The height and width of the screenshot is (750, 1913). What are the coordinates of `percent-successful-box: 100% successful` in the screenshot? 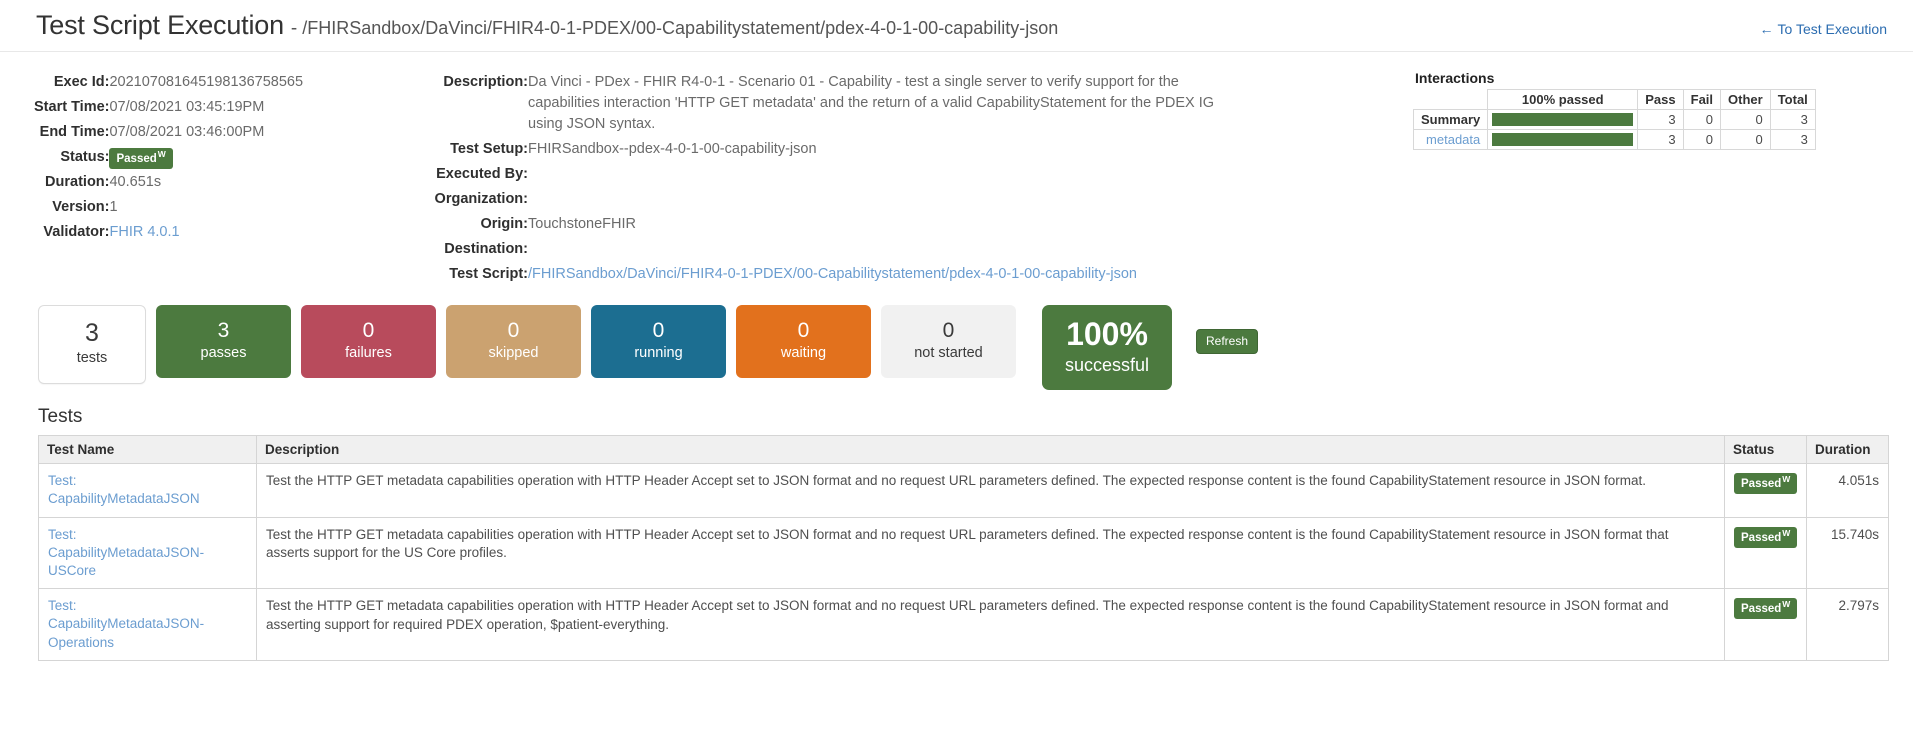 It's located at (1107, 348).